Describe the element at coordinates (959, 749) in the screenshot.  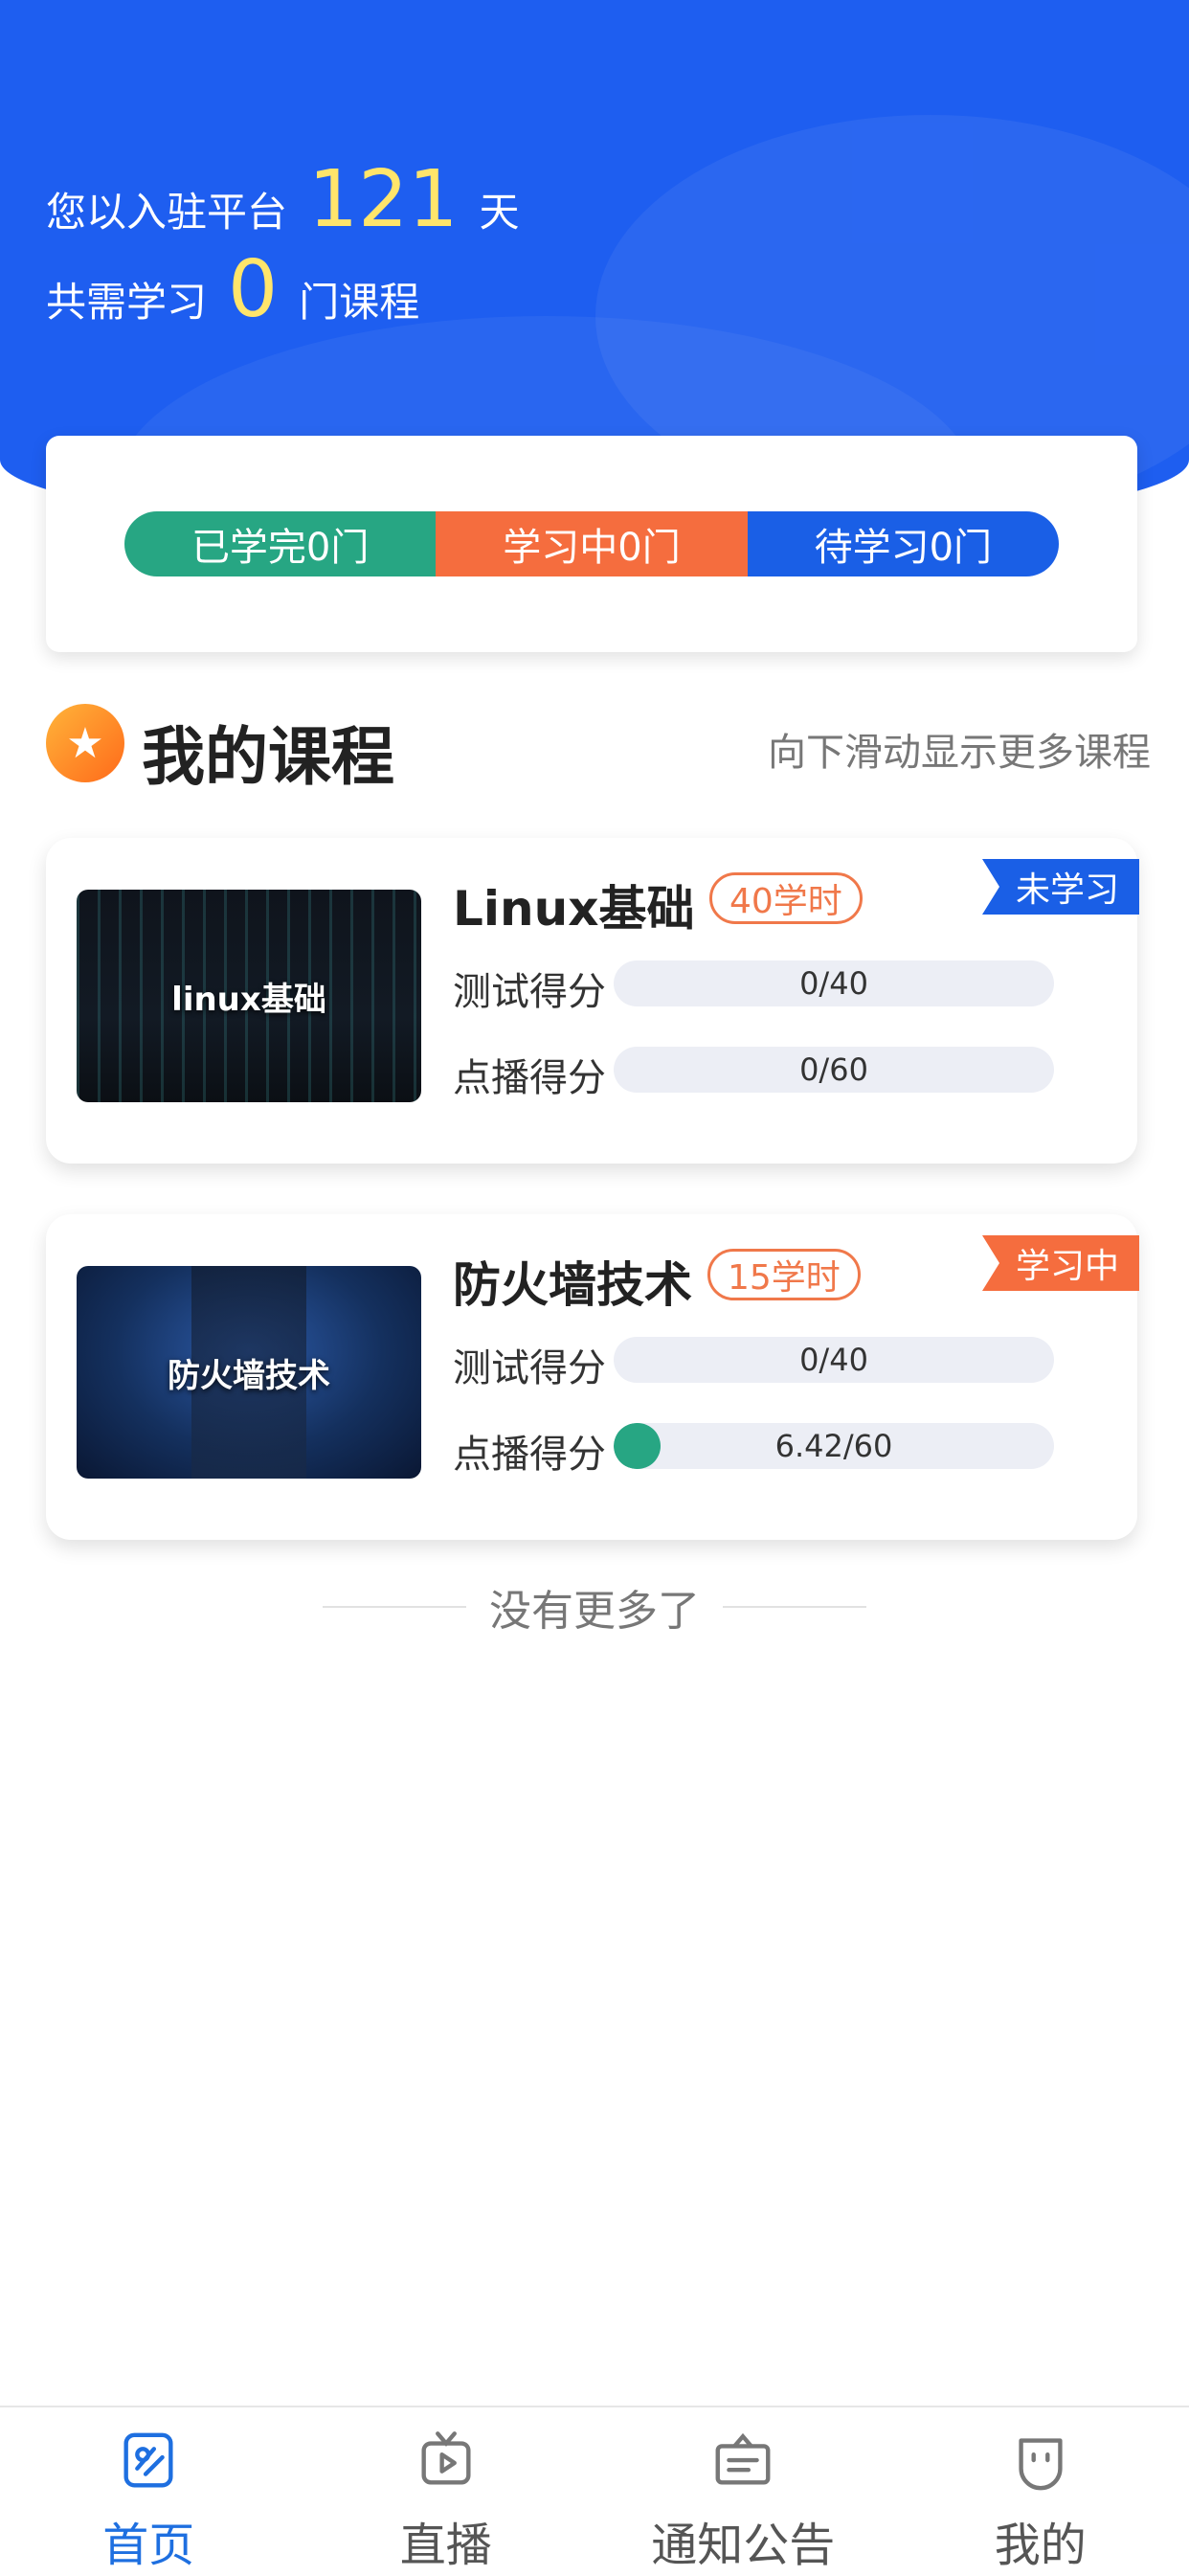
I see `scroll-hint: 向下滑动显示更多课程` at that location.